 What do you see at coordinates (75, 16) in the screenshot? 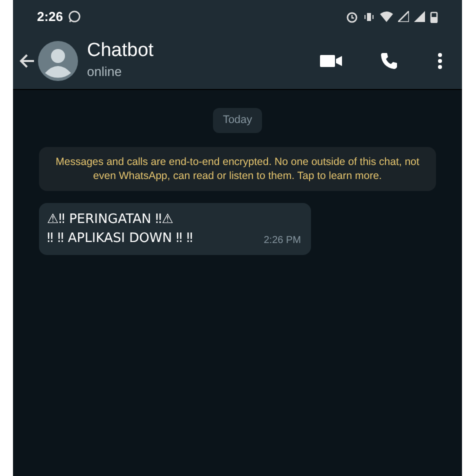
I see `whatsapp-icon` at bounding box center [75, 16].